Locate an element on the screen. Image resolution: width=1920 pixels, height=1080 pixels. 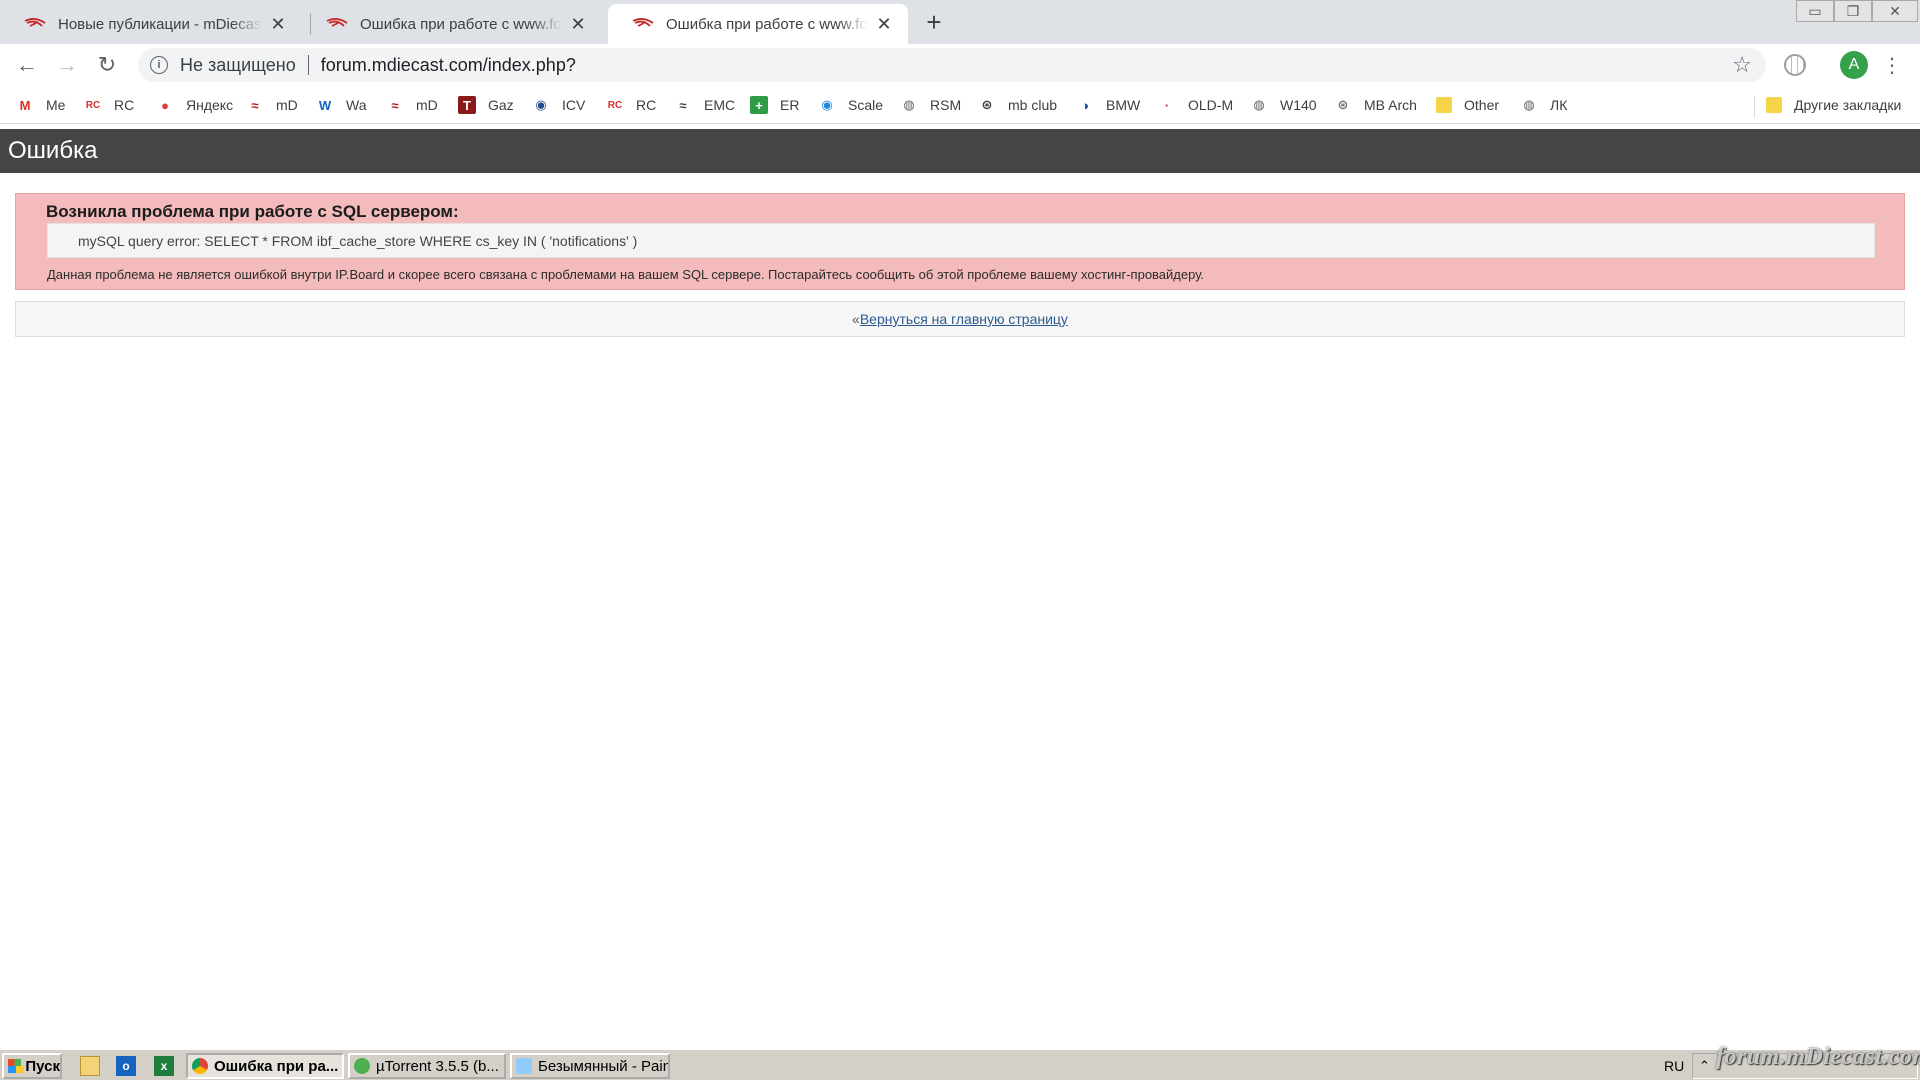
small-logo-icon: · is located at coordinates (1167, 105).